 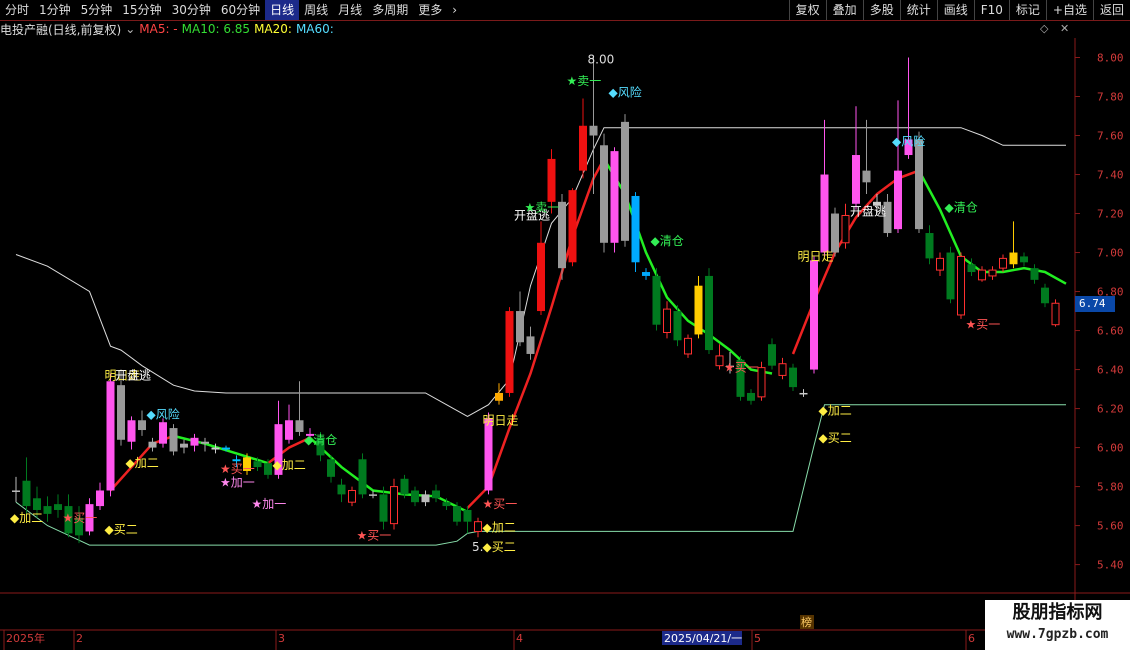 I want to click on more-chevron-icon: ›, so click(x=454, y=10).